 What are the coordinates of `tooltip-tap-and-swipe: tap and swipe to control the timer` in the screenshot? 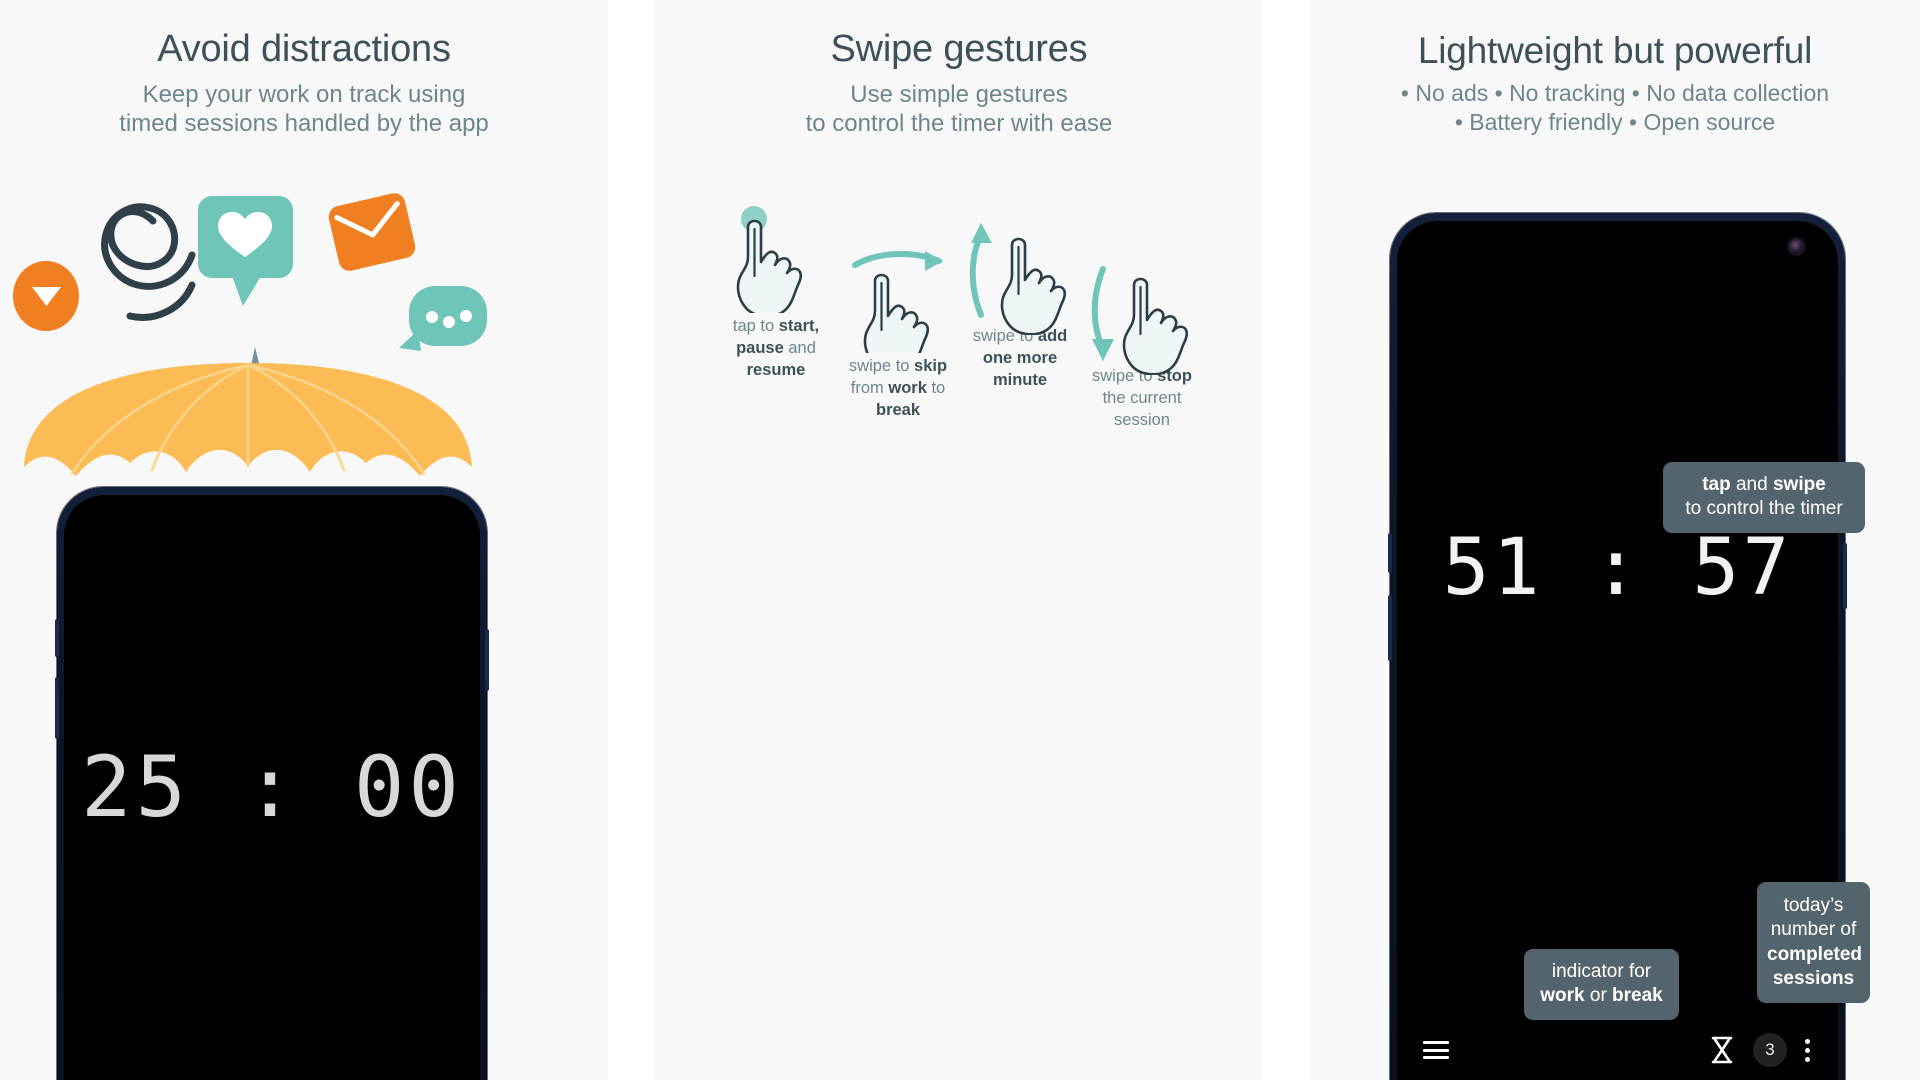 It's located at (1764, 497).